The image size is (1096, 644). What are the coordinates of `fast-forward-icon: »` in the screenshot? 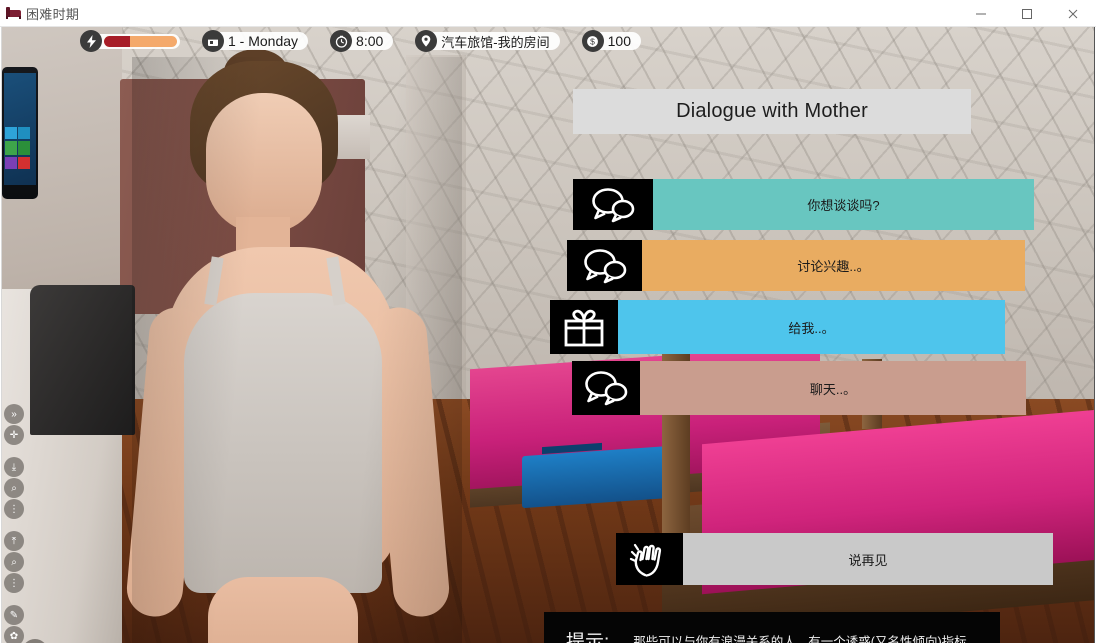 It's located at (14, 414).